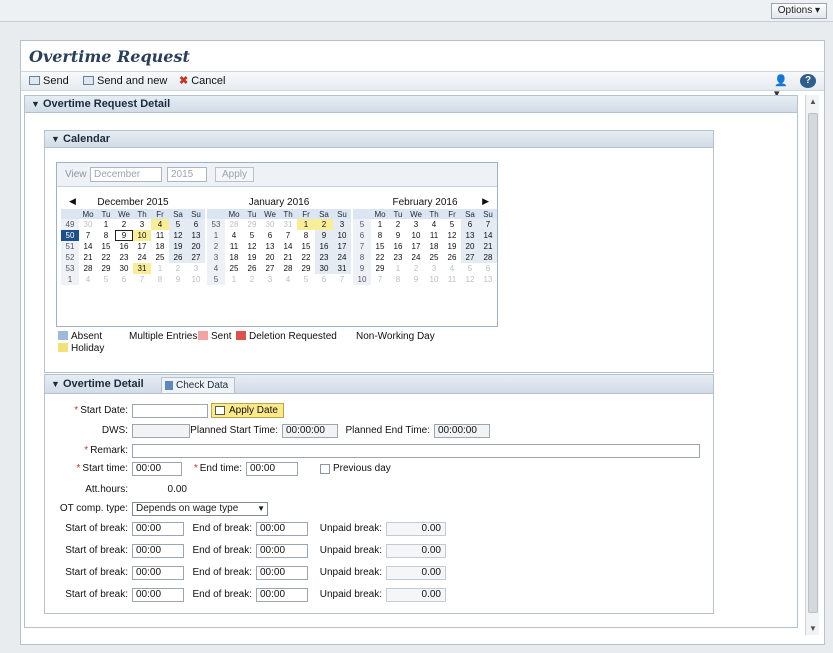  Describe the element at coordinates (202, 81) in the screenshot. I see `cancel-button: ✖ Cancel` at that location.